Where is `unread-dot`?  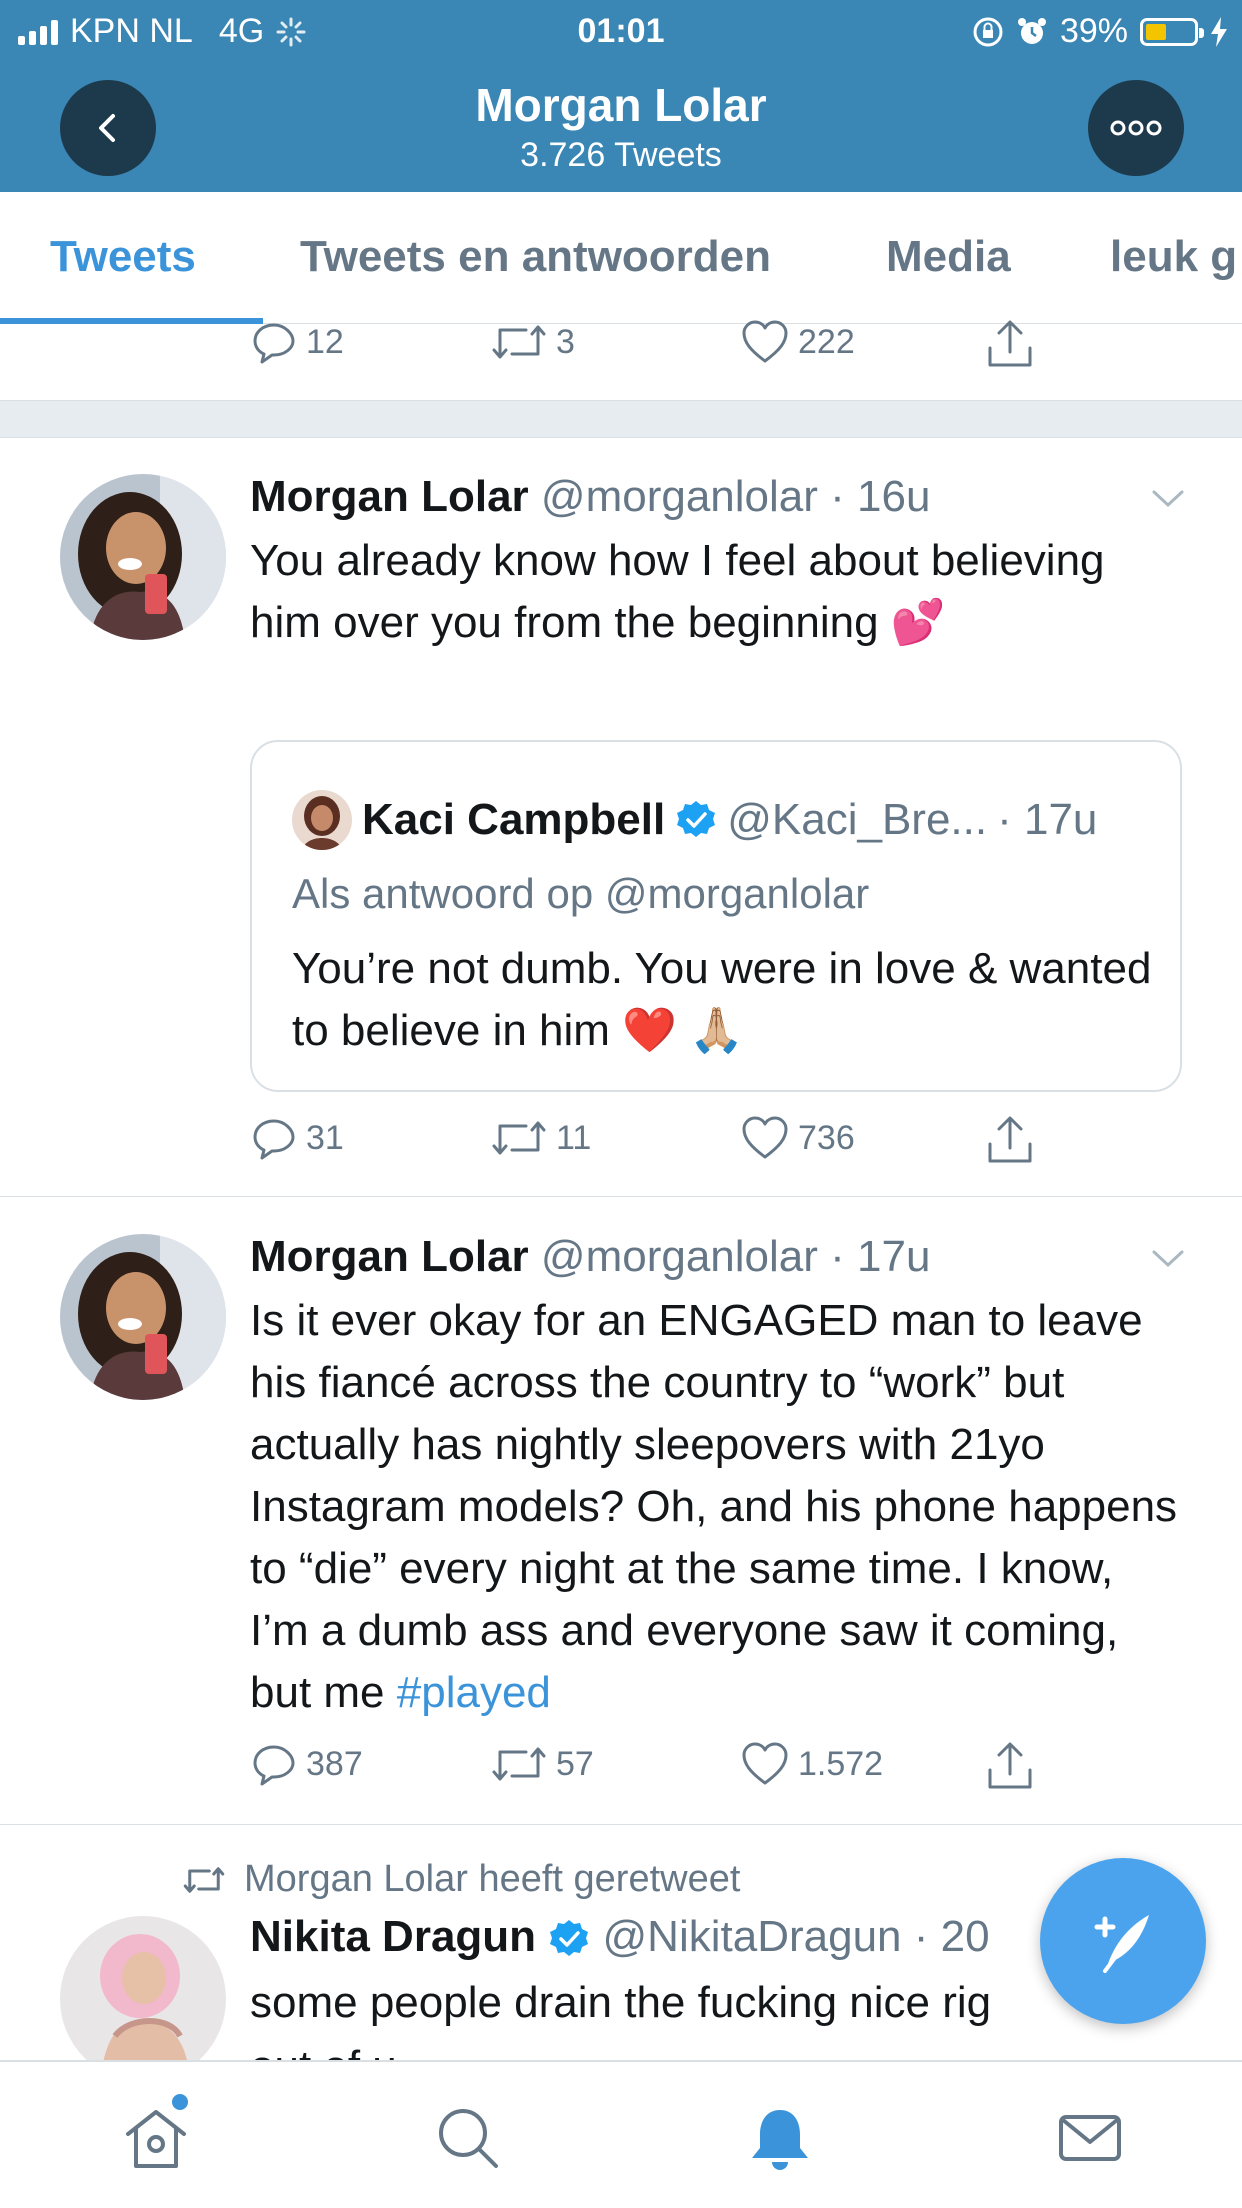
unread-dot is located at coordinates (180, 2102).